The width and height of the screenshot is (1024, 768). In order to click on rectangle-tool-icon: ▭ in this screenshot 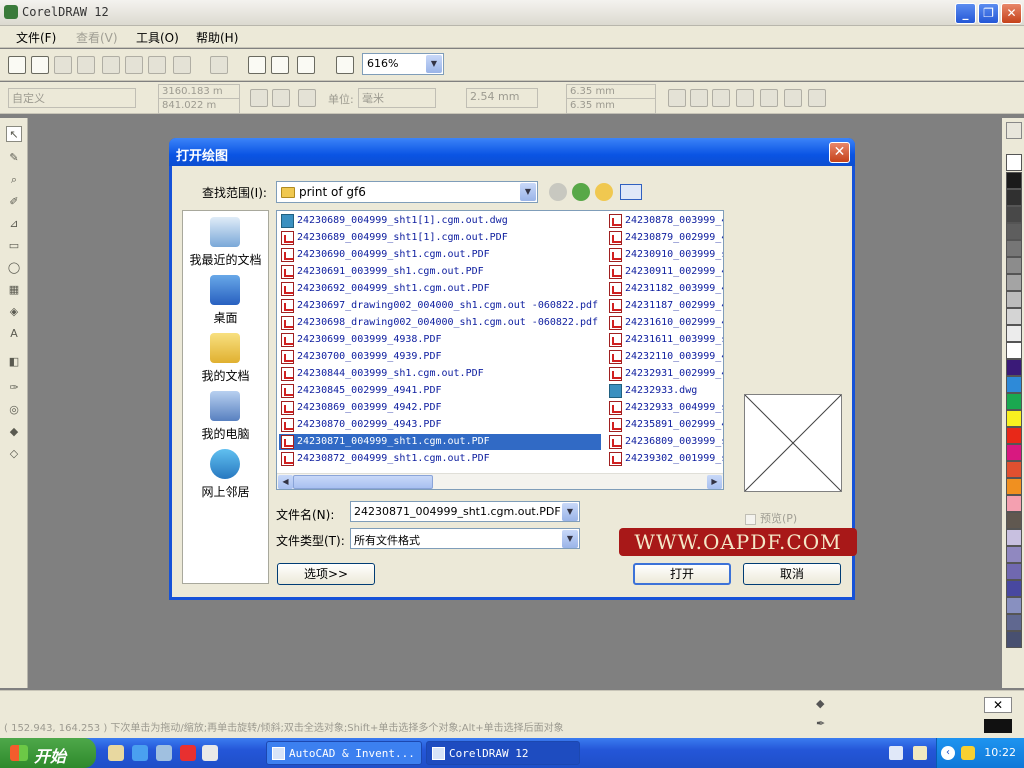, I will do `click(14, 246)`.